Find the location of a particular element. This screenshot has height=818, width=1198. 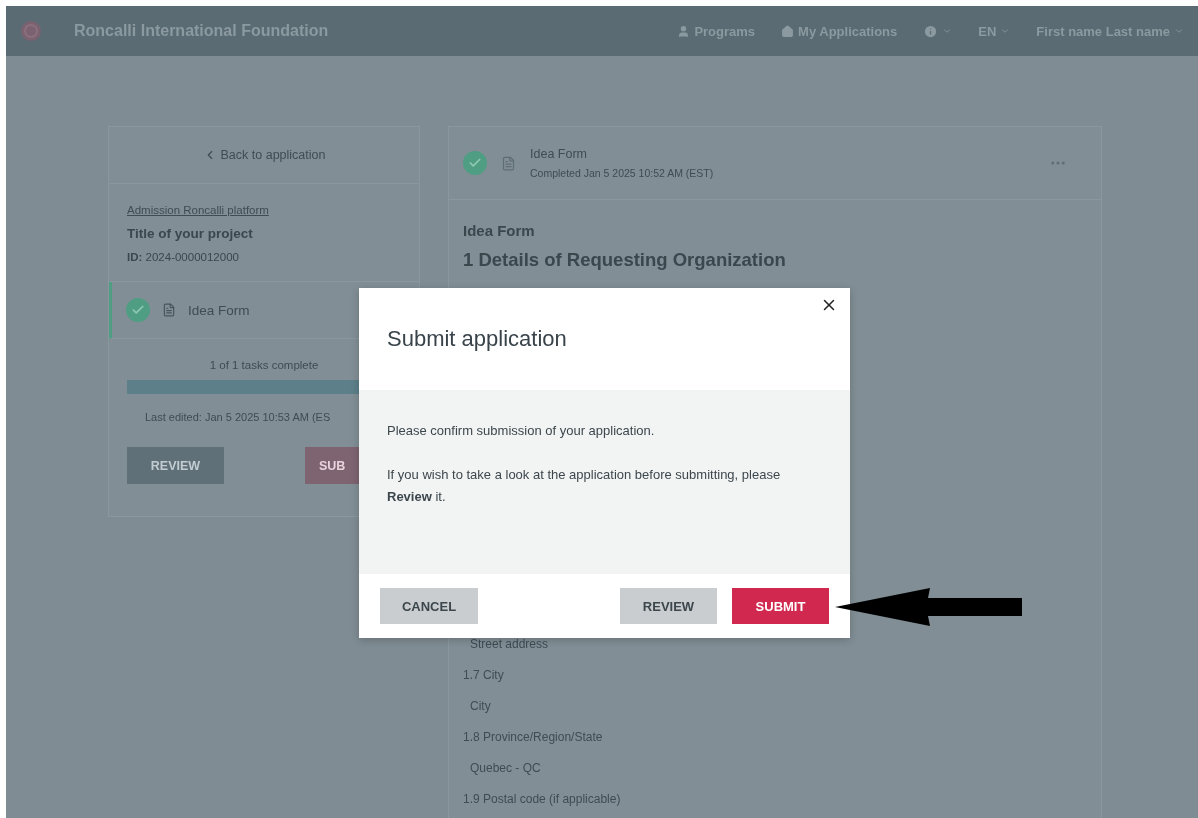

project-id: ID: 2024-0000012000 is located at coordinates (183, 257).